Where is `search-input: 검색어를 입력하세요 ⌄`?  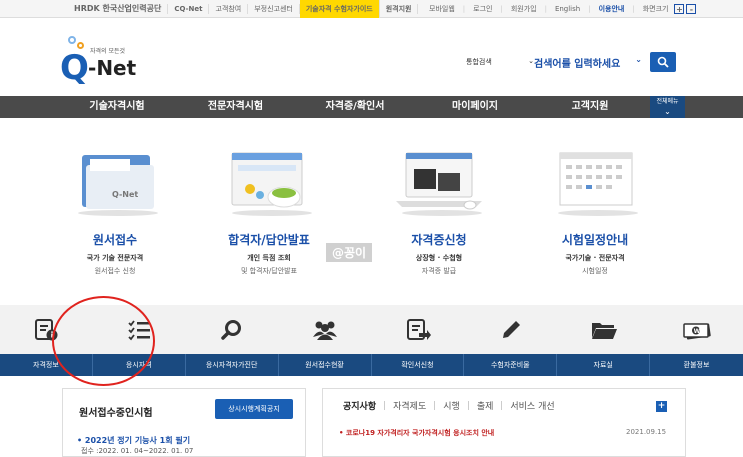 search-input: 검색어를 입력하세요 ⌄ is located at coordinates (588, 62).